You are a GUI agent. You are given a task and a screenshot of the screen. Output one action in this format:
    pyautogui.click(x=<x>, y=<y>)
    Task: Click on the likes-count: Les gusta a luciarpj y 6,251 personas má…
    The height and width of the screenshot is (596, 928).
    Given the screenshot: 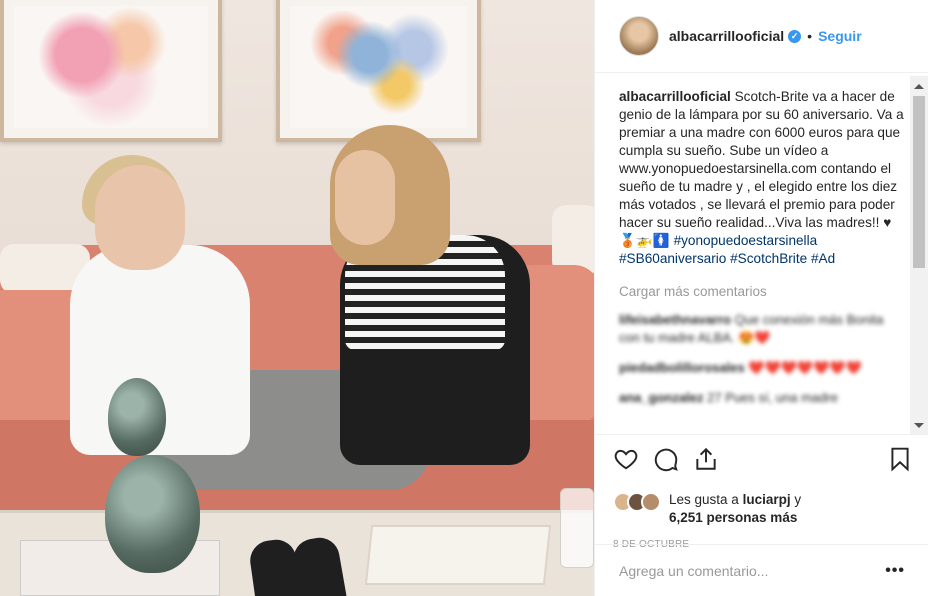 What is the action you would take?
    pyautogui.click(x=735, y=508)
    